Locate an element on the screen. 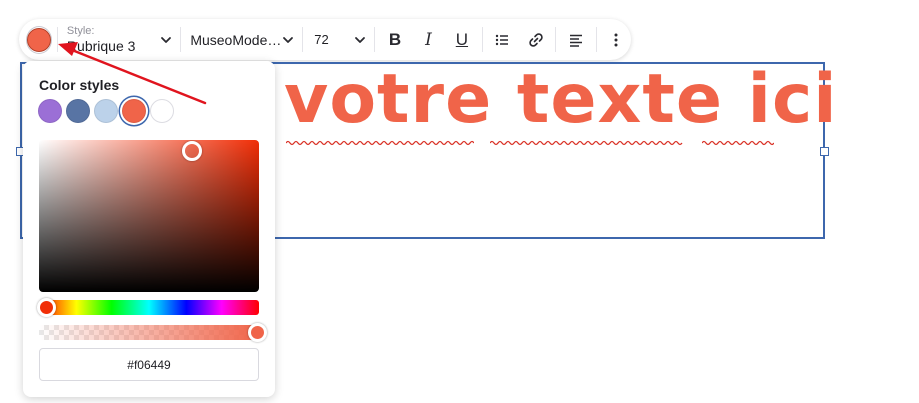 The image size is (919, 403). align-left-icon is located at coordinates (576, 40).